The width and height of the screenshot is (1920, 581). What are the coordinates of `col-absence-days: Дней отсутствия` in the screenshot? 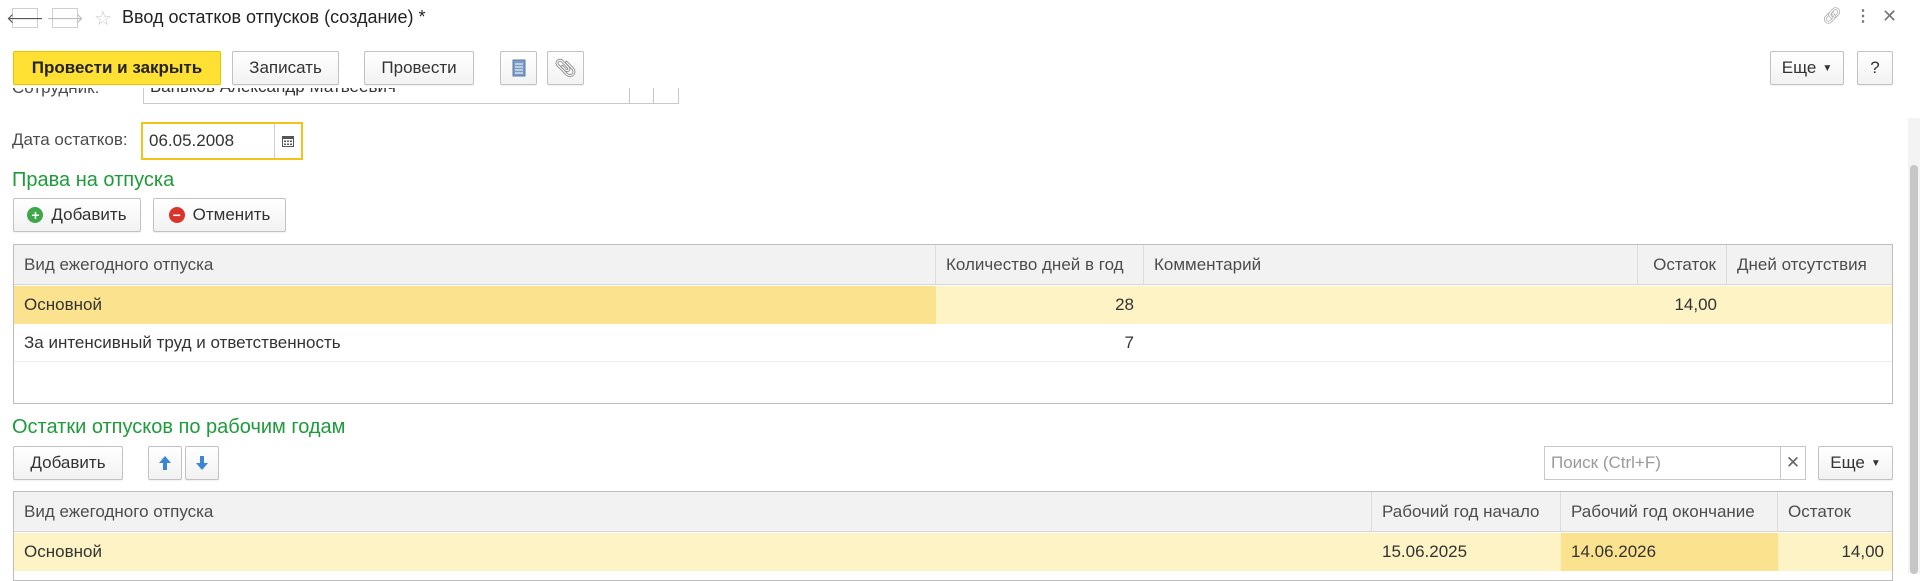 It's located at (1809, 265).